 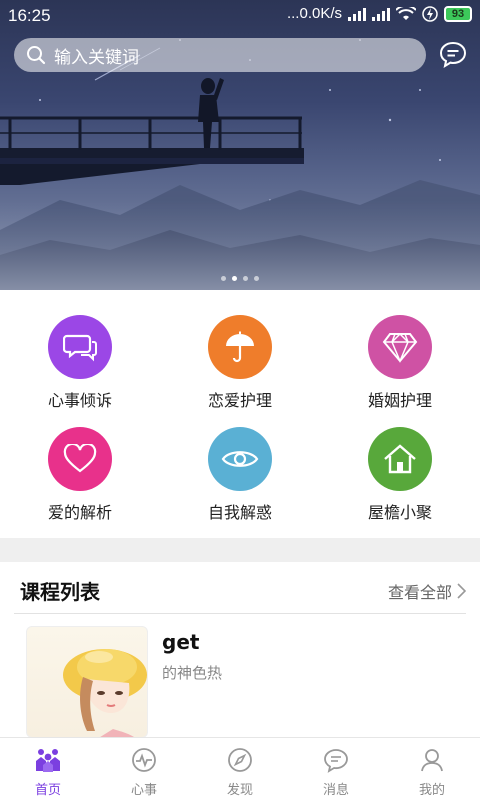 I want to click on bottom-tab-bar: 首页 心事 发现 消息 我的, so click(x=240, y=768).